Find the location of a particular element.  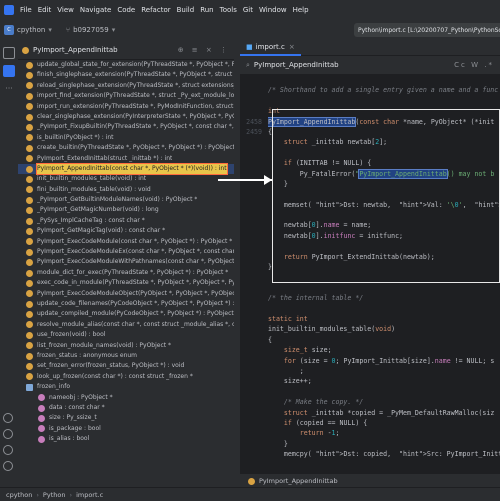

structure-item: init_builtin_modules_table(void) : int is located at coordinates (126, 179).